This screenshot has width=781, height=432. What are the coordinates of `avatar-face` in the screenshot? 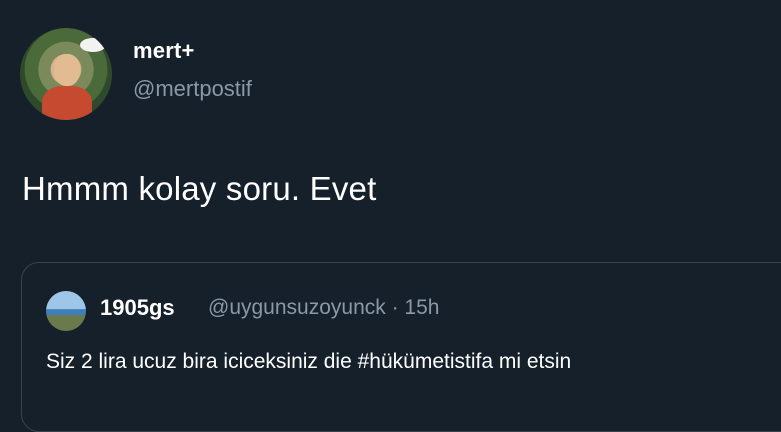 It's located at (67, 70).